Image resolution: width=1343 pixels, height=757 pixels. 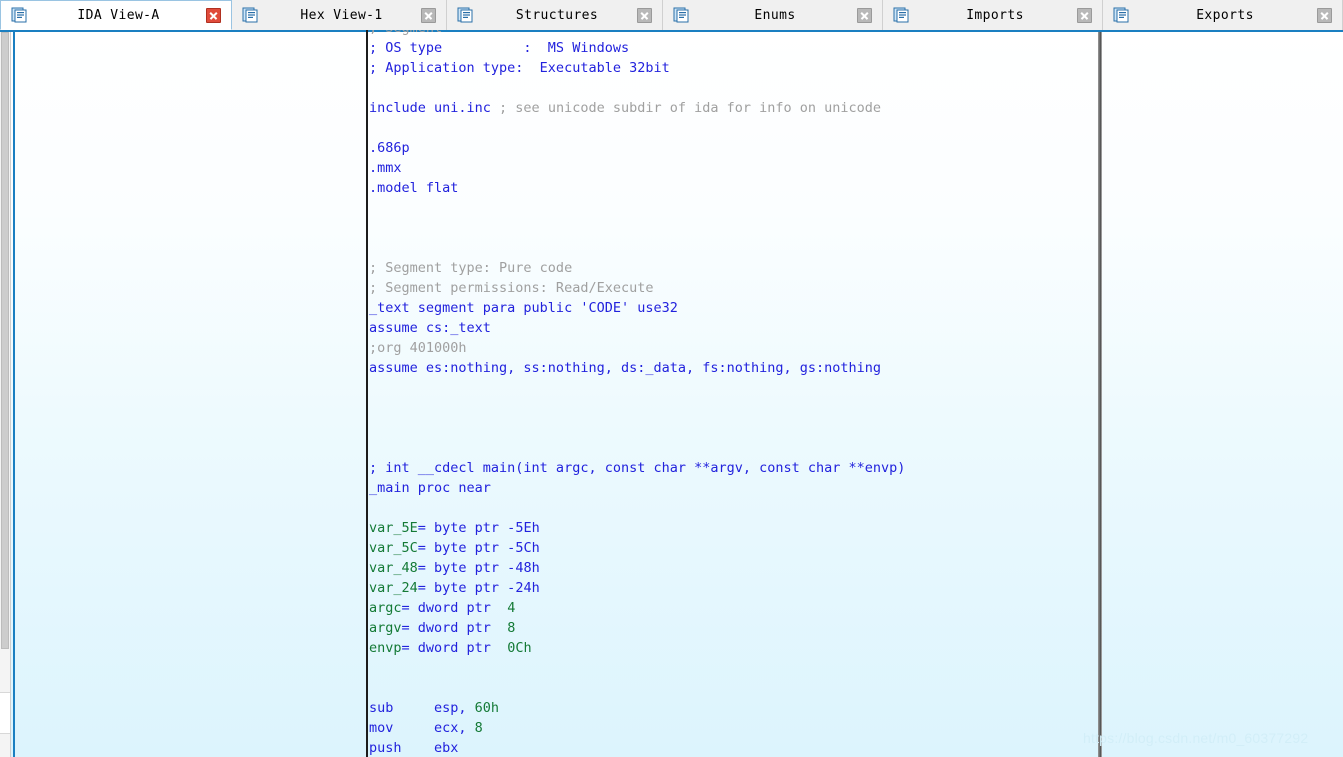 What do you see at coordinates (637, 34) in the screenshot?
I see `disassembly-line: ; Segment` at bounding box center [637, 34].